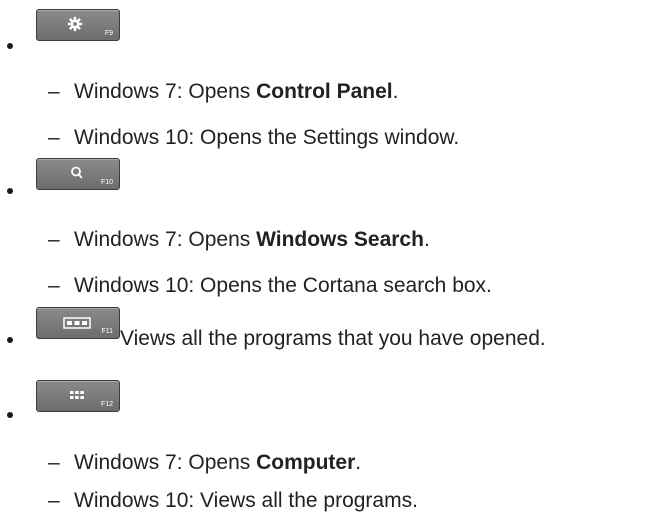 The image size is (661, 513). Describe the element at coordinates (254, 137) in the screenshot. I see `list-item: – Windows 10: Opens the Settings window.` at that location.